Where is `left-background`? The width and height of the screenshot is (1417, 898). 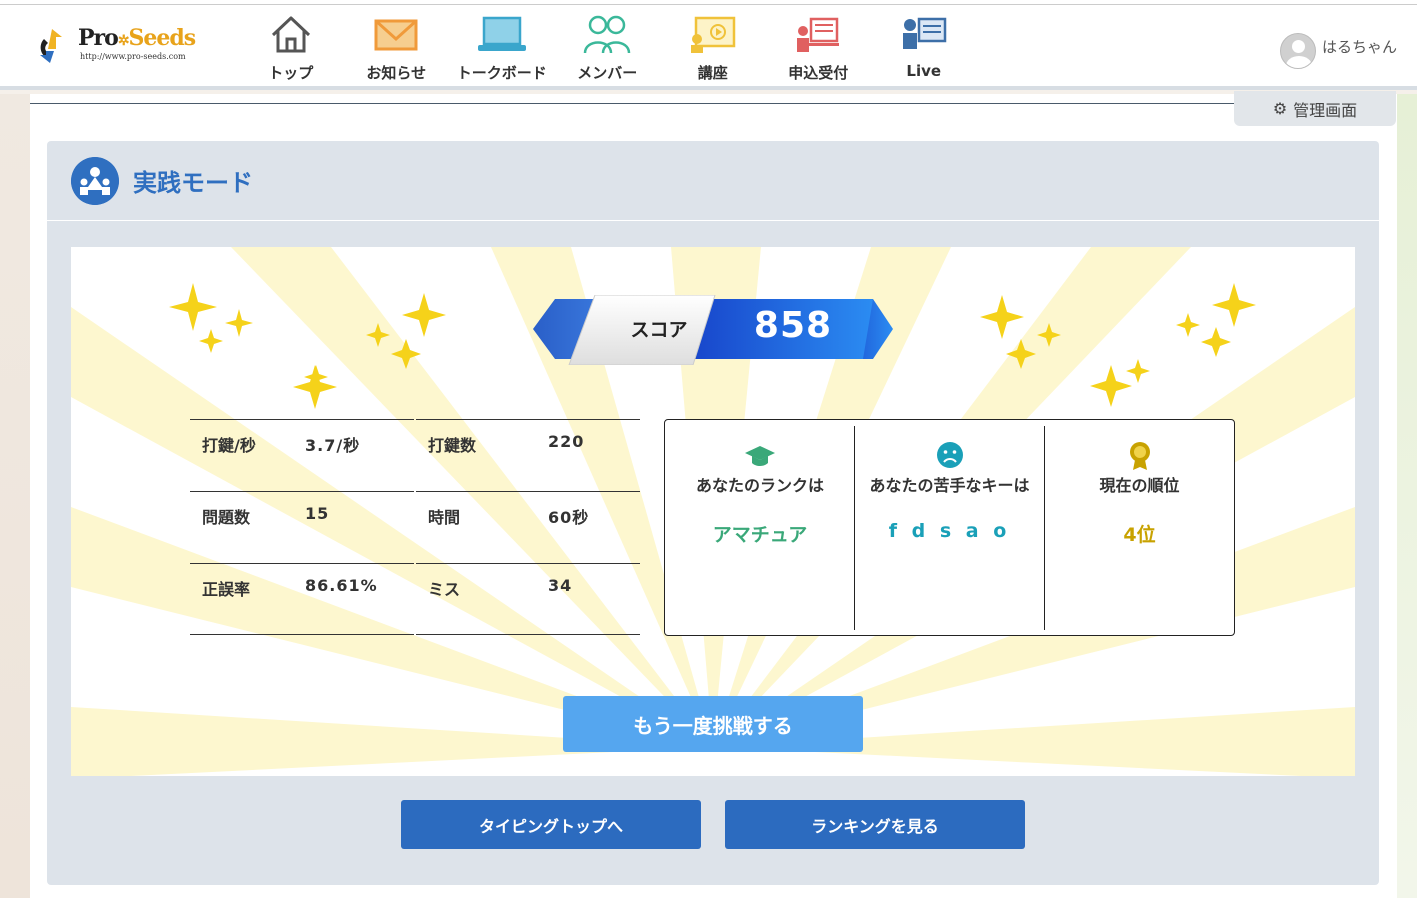 left-background is located at coordinates (15, 496).